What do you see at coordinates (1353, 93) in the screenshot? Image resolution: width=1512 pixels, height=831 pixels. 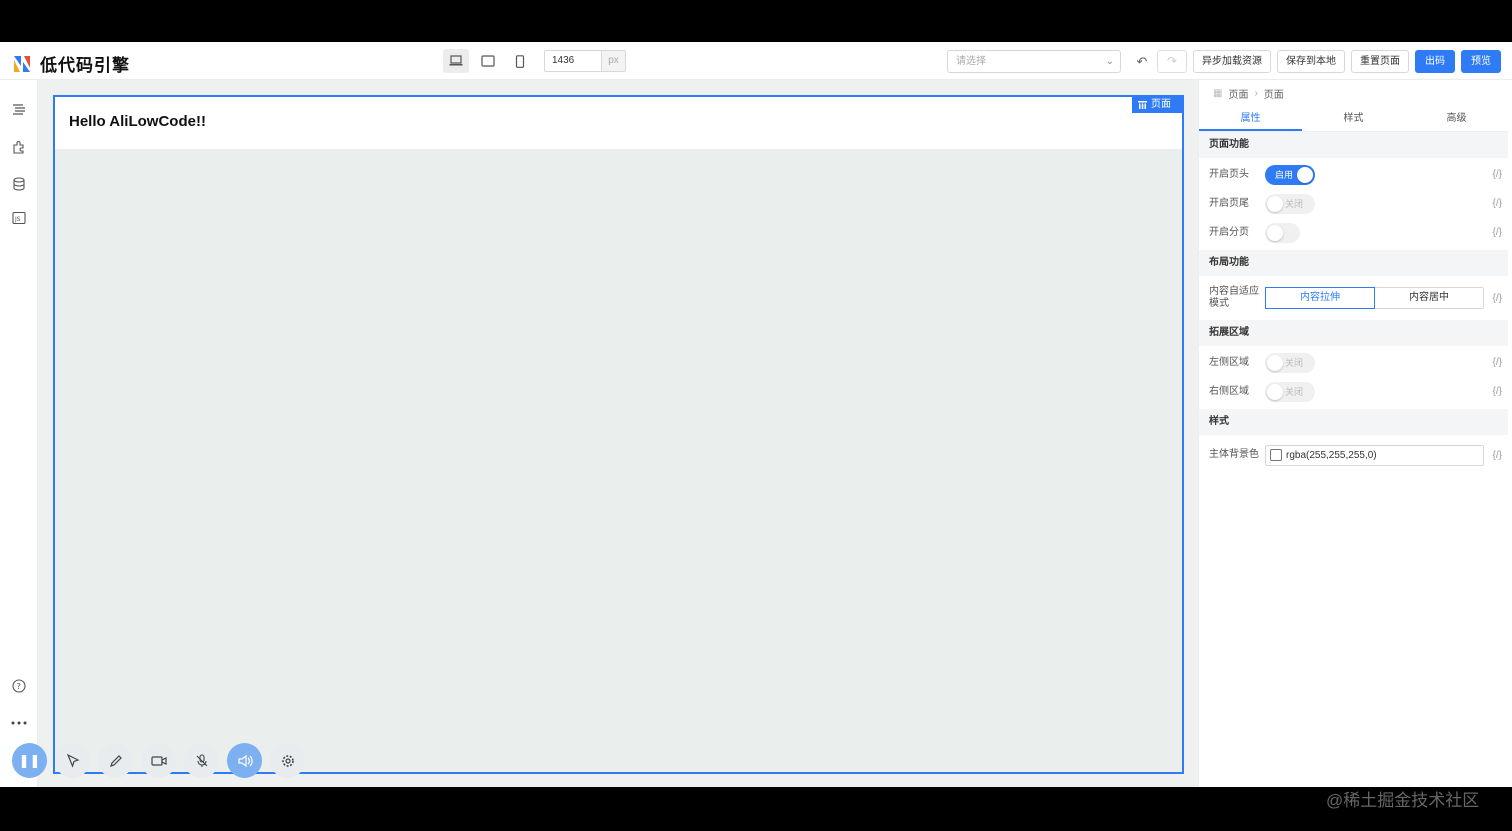 I see `breadcrumb: ▦ 页面 › 页面` at bounding box center [1353, 93].